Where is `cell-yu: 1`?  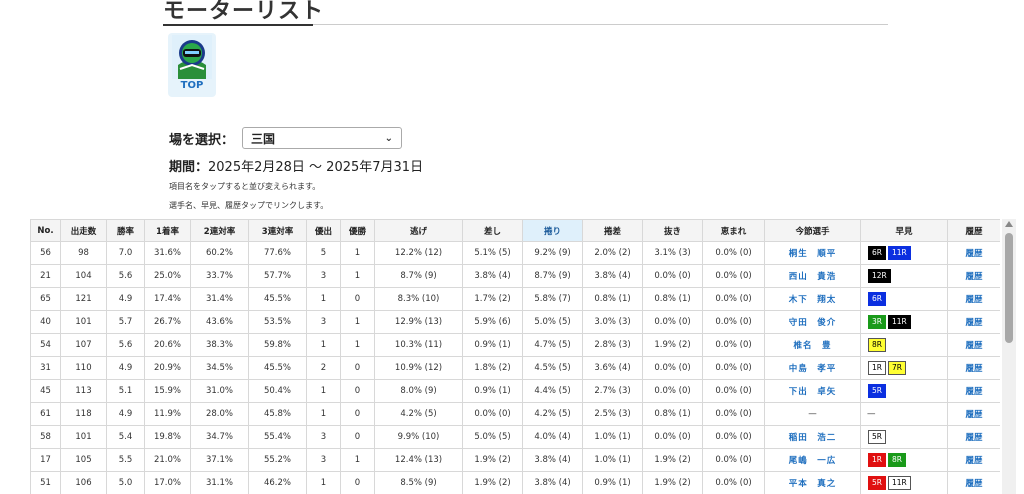 cell-yu: 1 is located at coordinates (323, 482).